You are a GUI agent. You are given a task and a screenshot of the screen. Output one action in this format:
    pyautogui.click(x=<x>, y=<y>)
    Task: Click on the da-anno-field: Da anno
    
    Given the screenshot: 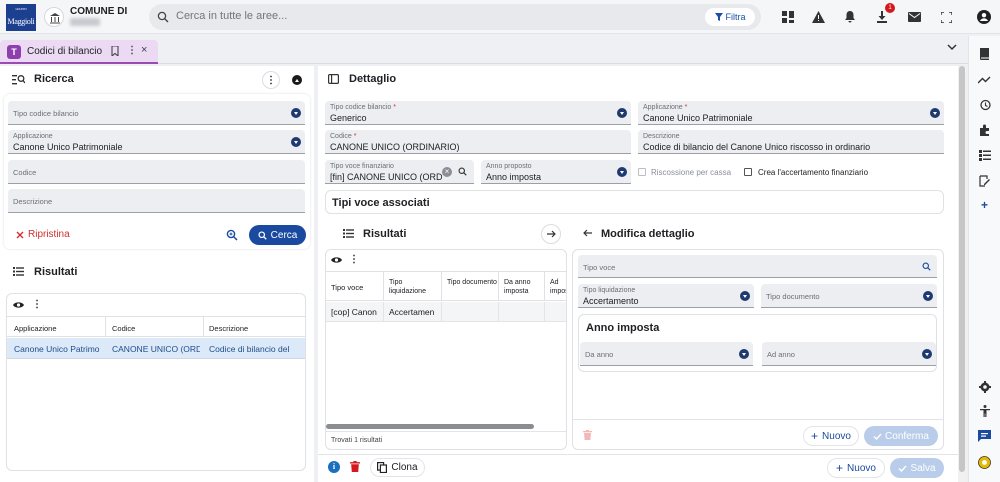 What is the action you would take?
    pyautogui.click(x=666, y=354)
    